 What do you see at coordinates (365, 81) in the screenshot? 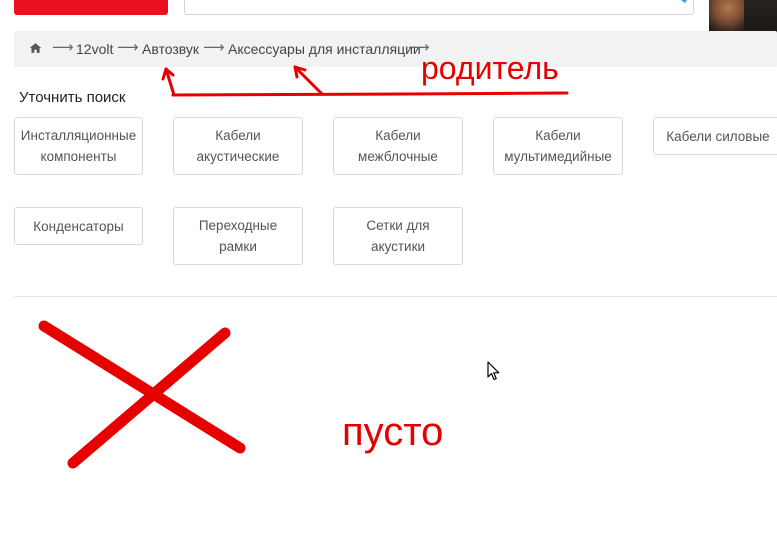
I see `parent-arrows-annotation` at bounding box center [365, 81].